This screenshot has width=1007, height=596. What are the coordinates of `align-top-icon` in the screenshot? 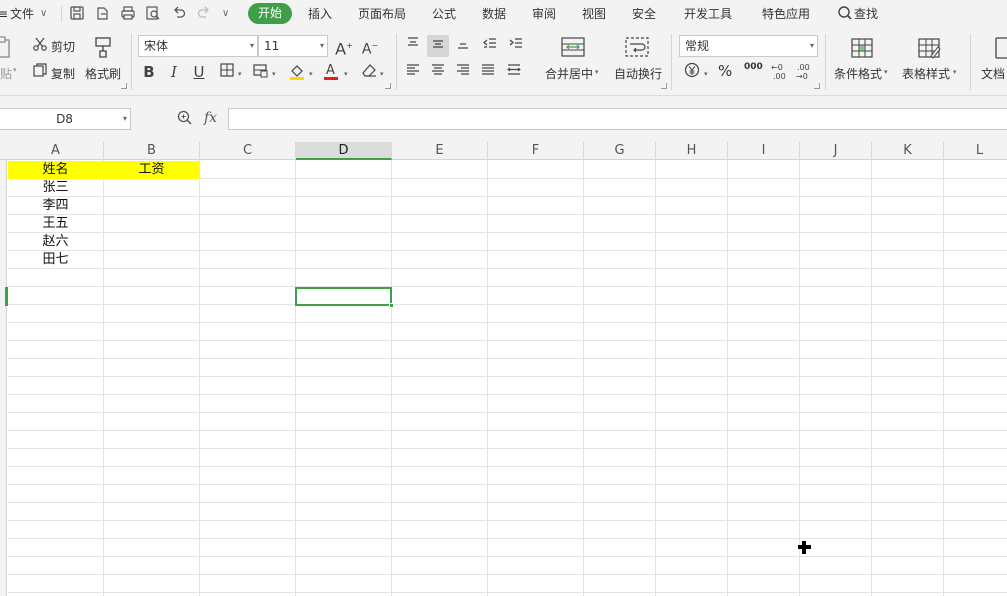 It's located at (413, 45).